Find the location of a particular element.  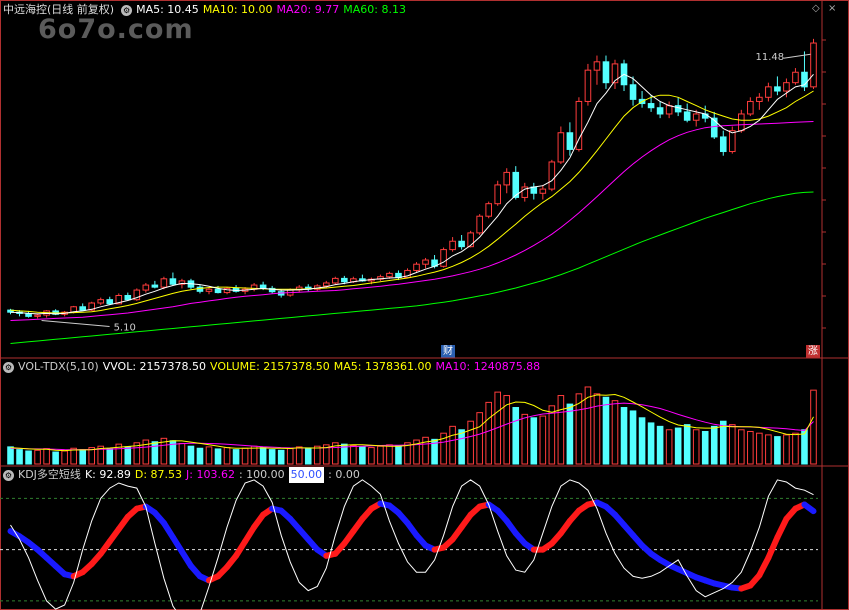

low-price-label: 5.10 is located at coordinates (125, 327).